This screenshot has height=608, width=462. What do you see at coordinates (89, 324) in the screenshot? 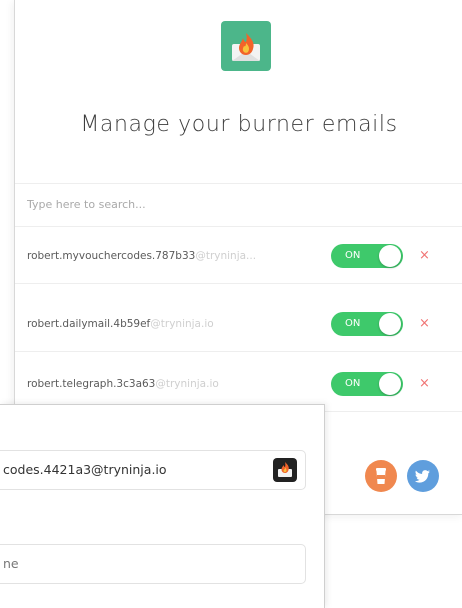
I see `email-local: robert.dailymail.4b59ef` at bounding box center [89, 324].